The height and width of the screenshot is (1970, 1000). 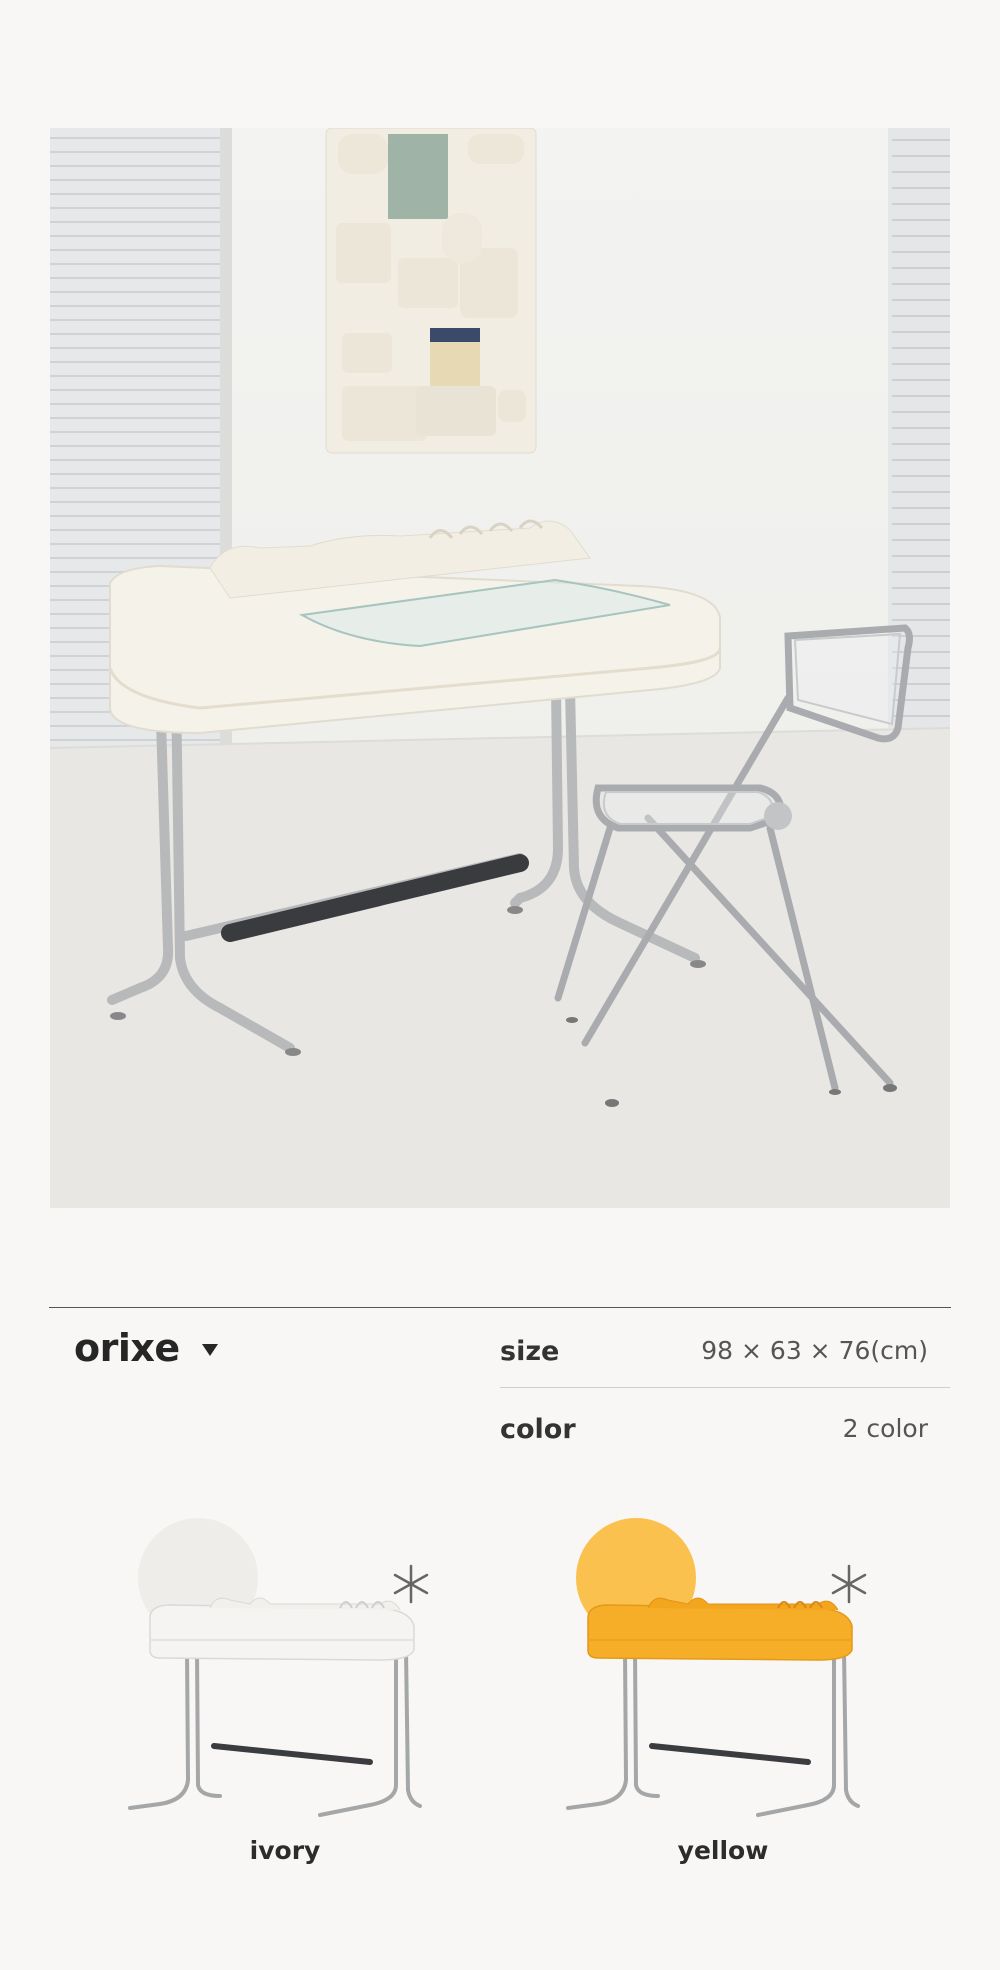 I want to click on color-option-yellow: yellow, so click(x=723, y=1690).